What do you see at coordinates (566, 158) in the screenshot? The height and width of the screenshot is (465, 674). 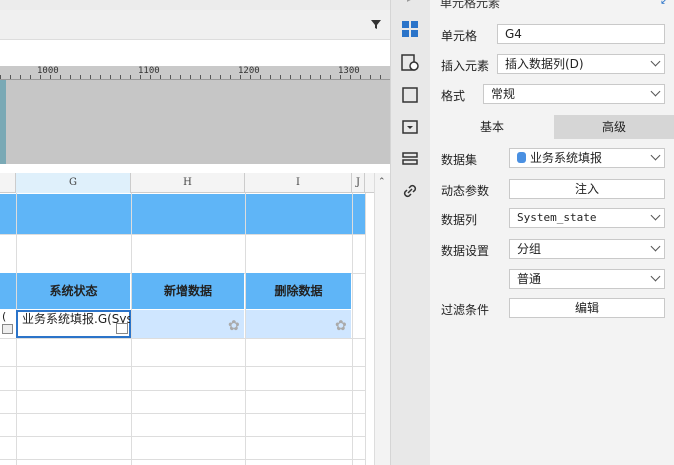 I see `dataset-value: 业务系统填报` at bounding box center [566, 158].